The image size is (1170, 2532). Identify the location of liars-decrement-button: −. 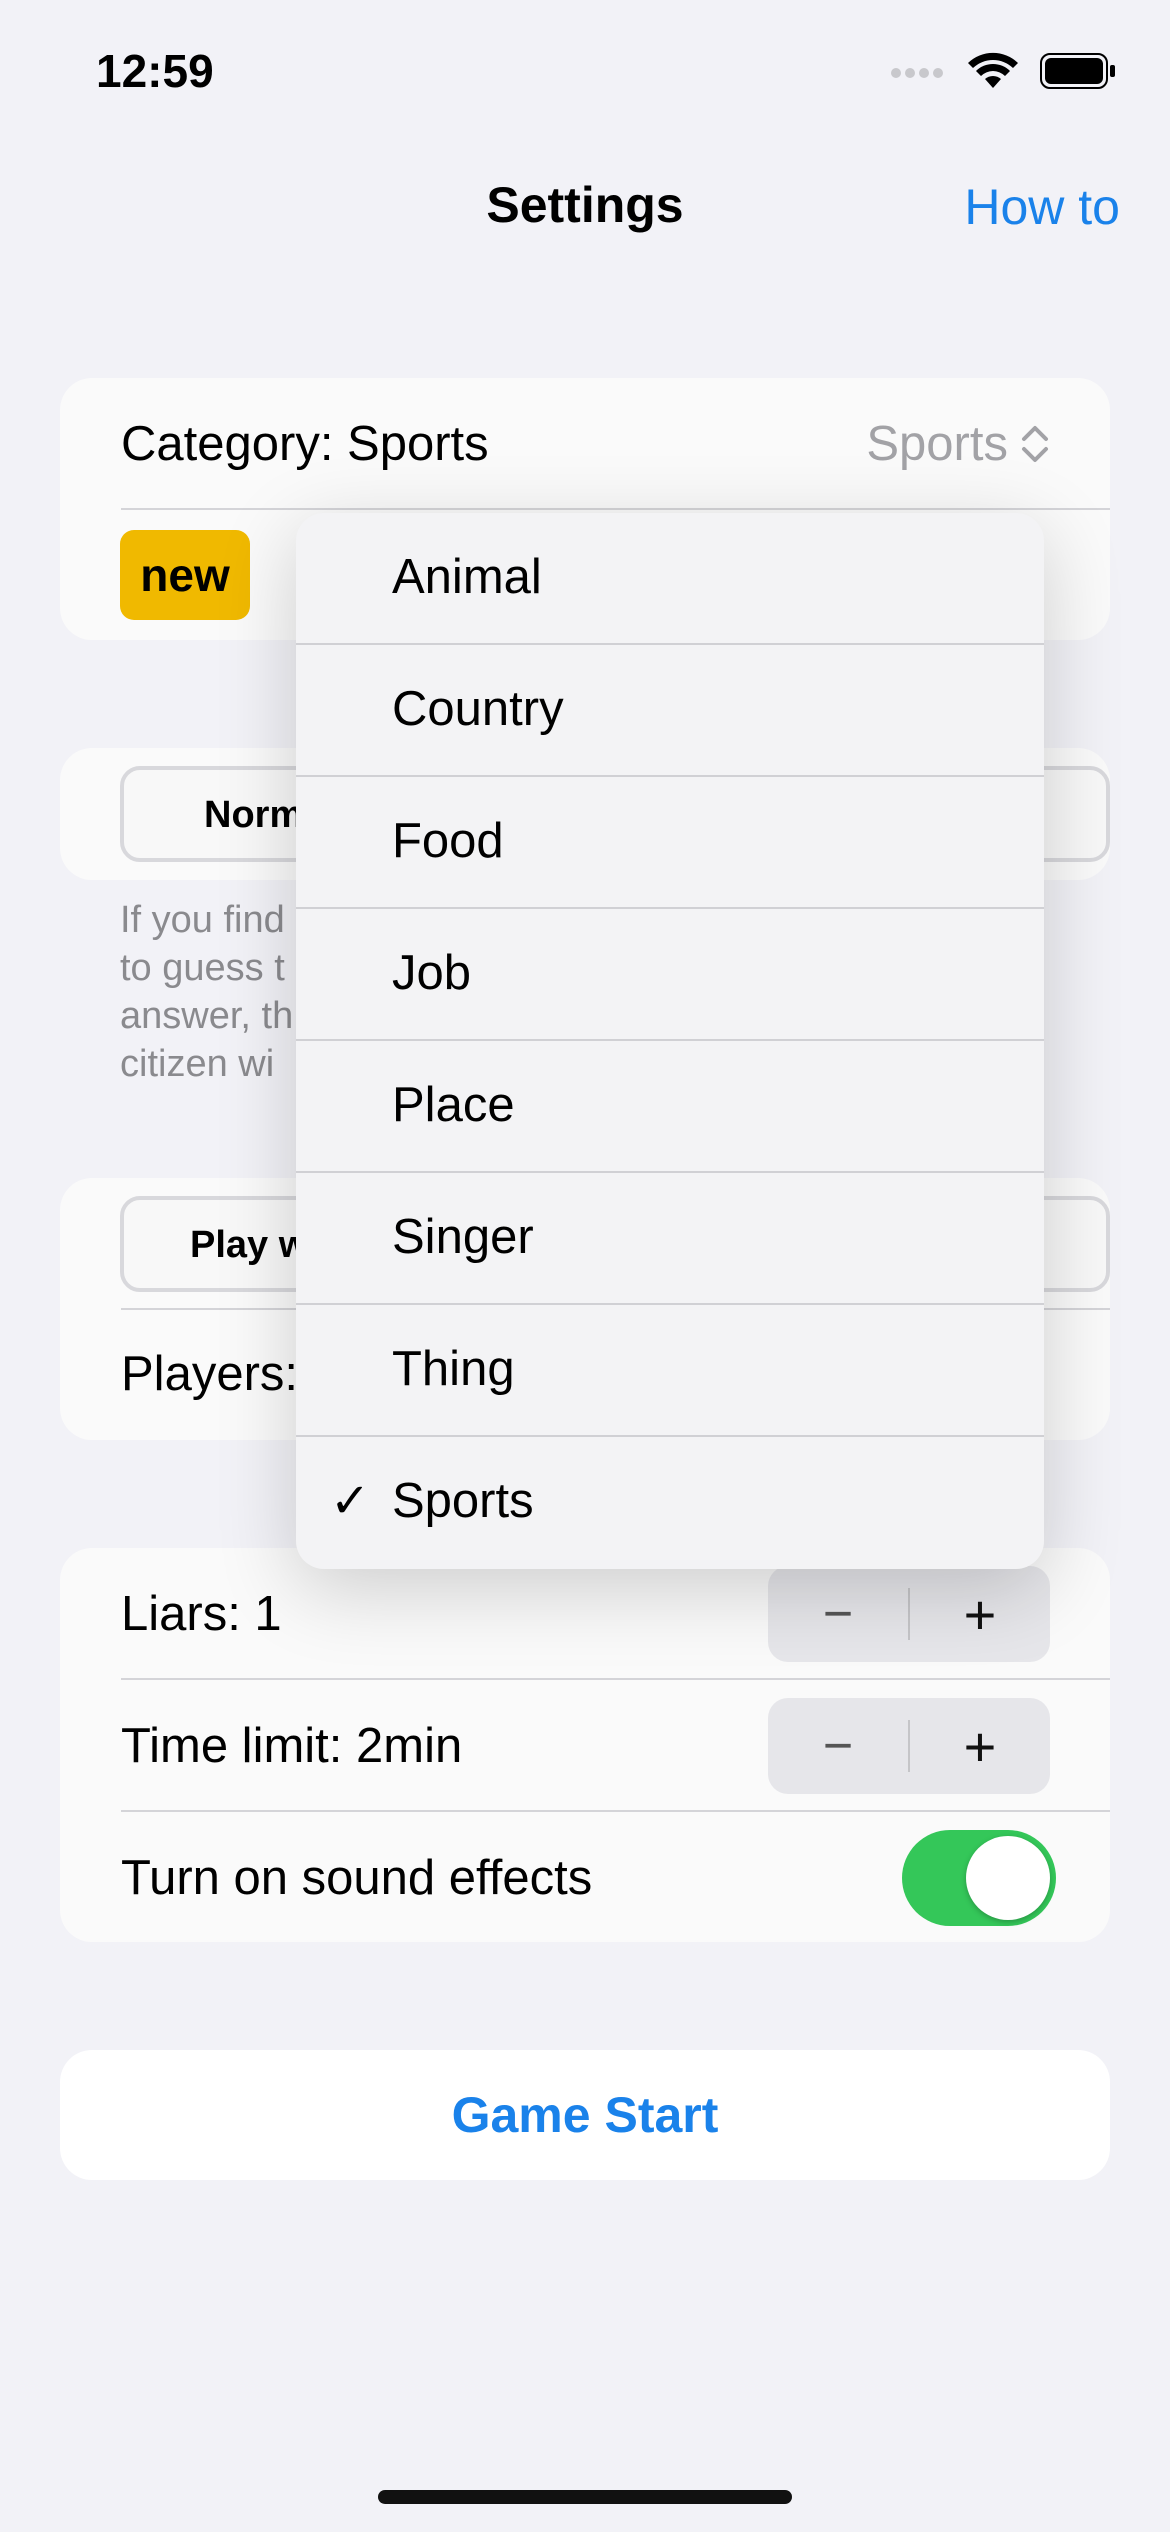
(838, 1614).